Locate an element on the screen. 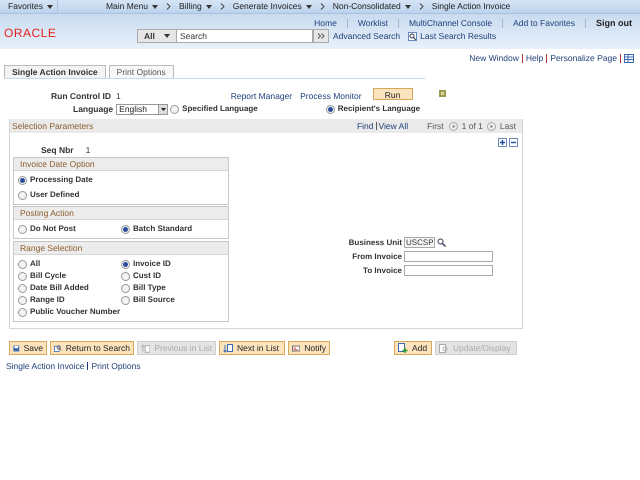 The width and height of the screenshot is (640, 480). radio-label: Batch Standard is located at coordinates (162, 229).